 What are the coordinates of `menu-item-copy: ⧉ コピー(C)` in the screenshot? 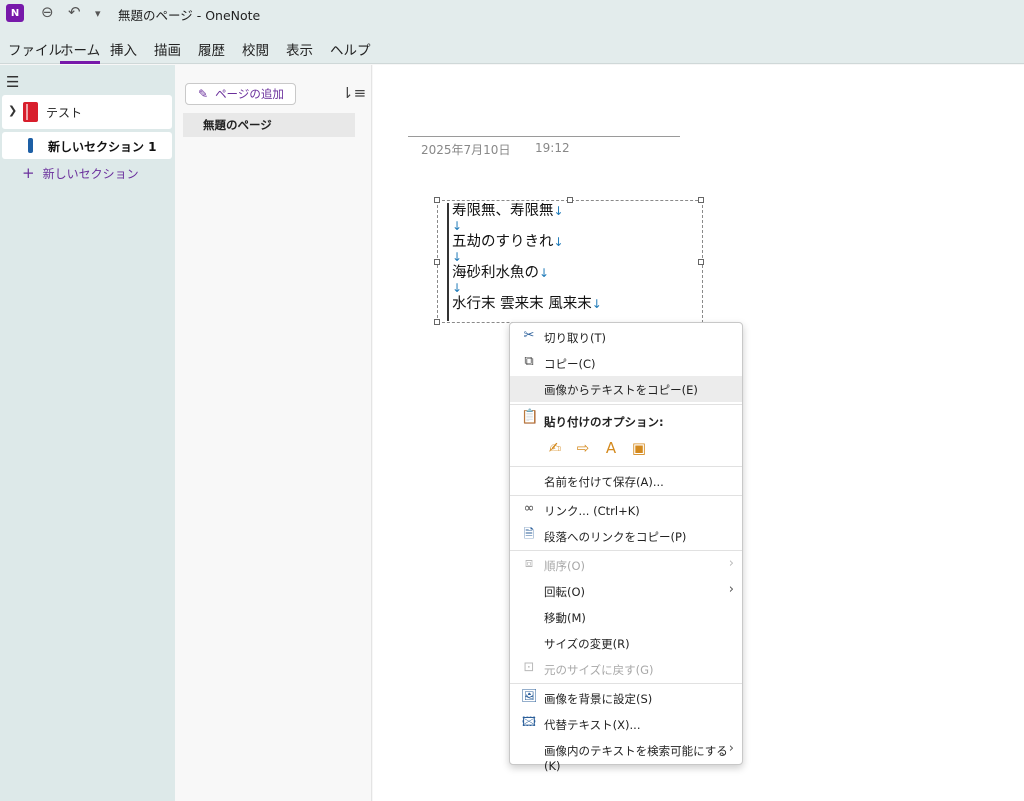 It's located at (626, 363).